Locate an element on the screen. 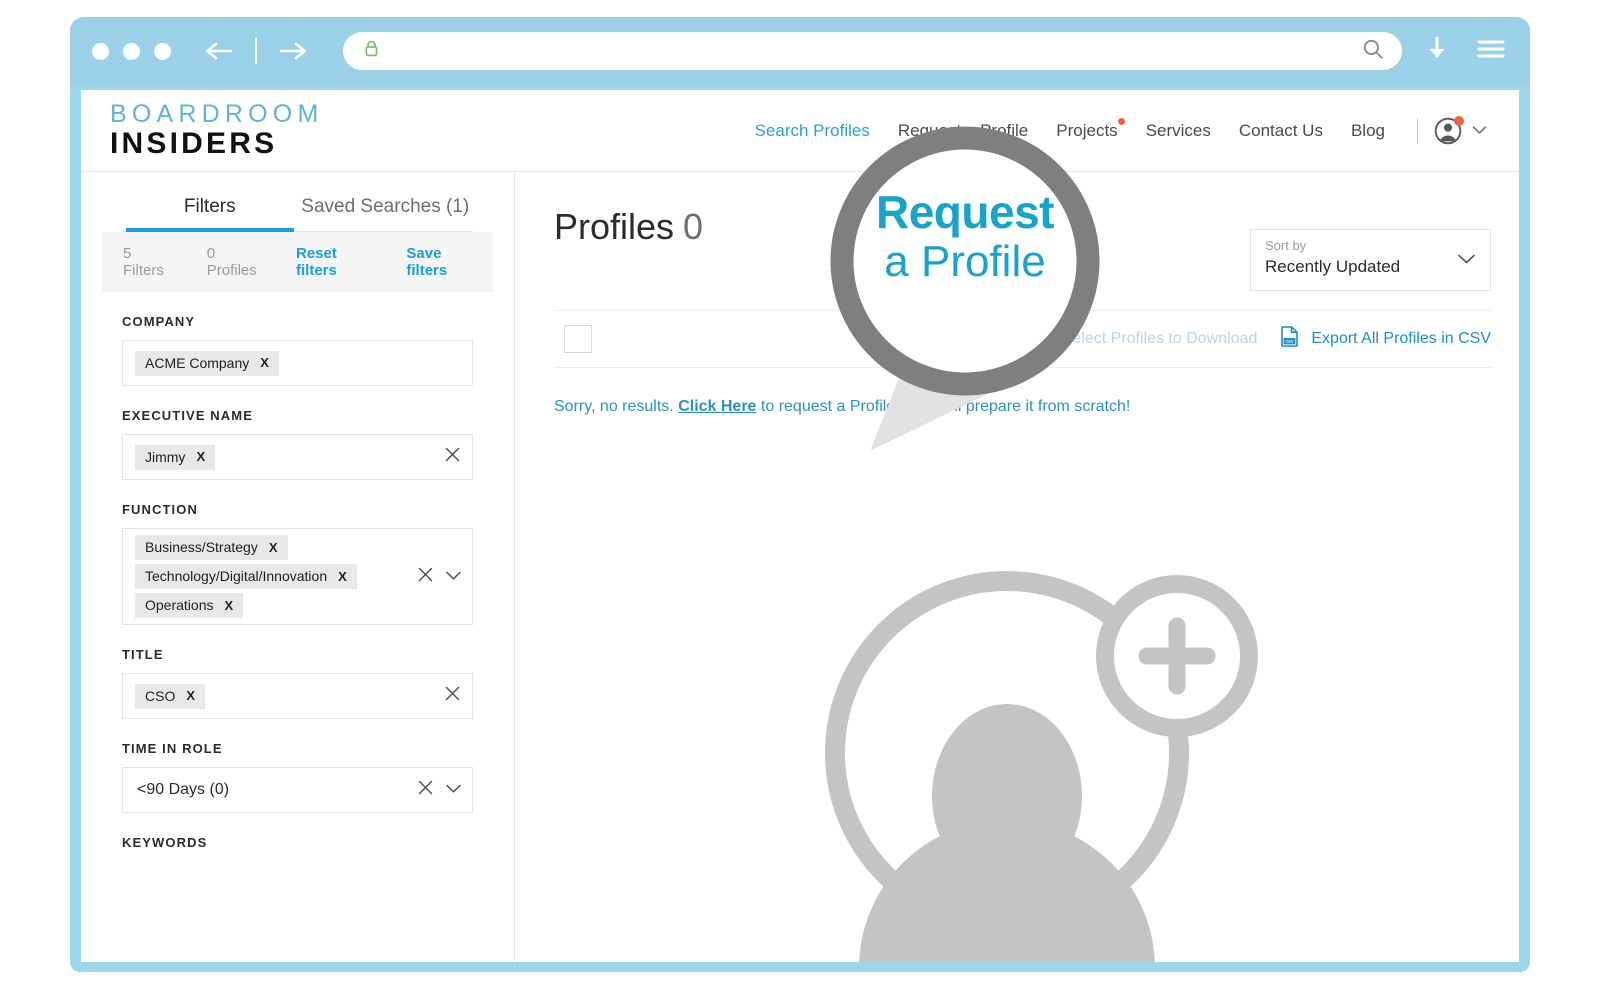  no-results-click-here-link: Click Here is located at coordinates (717, 406).